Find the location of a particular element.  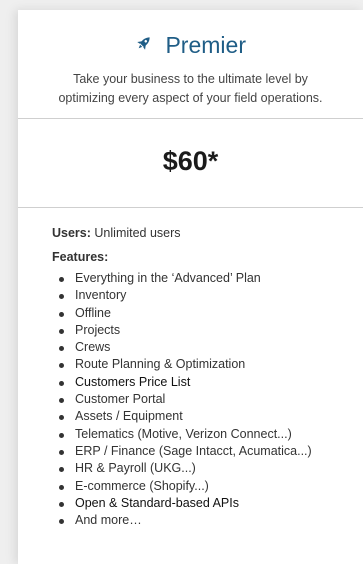

feature-item: Customers Price List is located at coordinates (207, 382).